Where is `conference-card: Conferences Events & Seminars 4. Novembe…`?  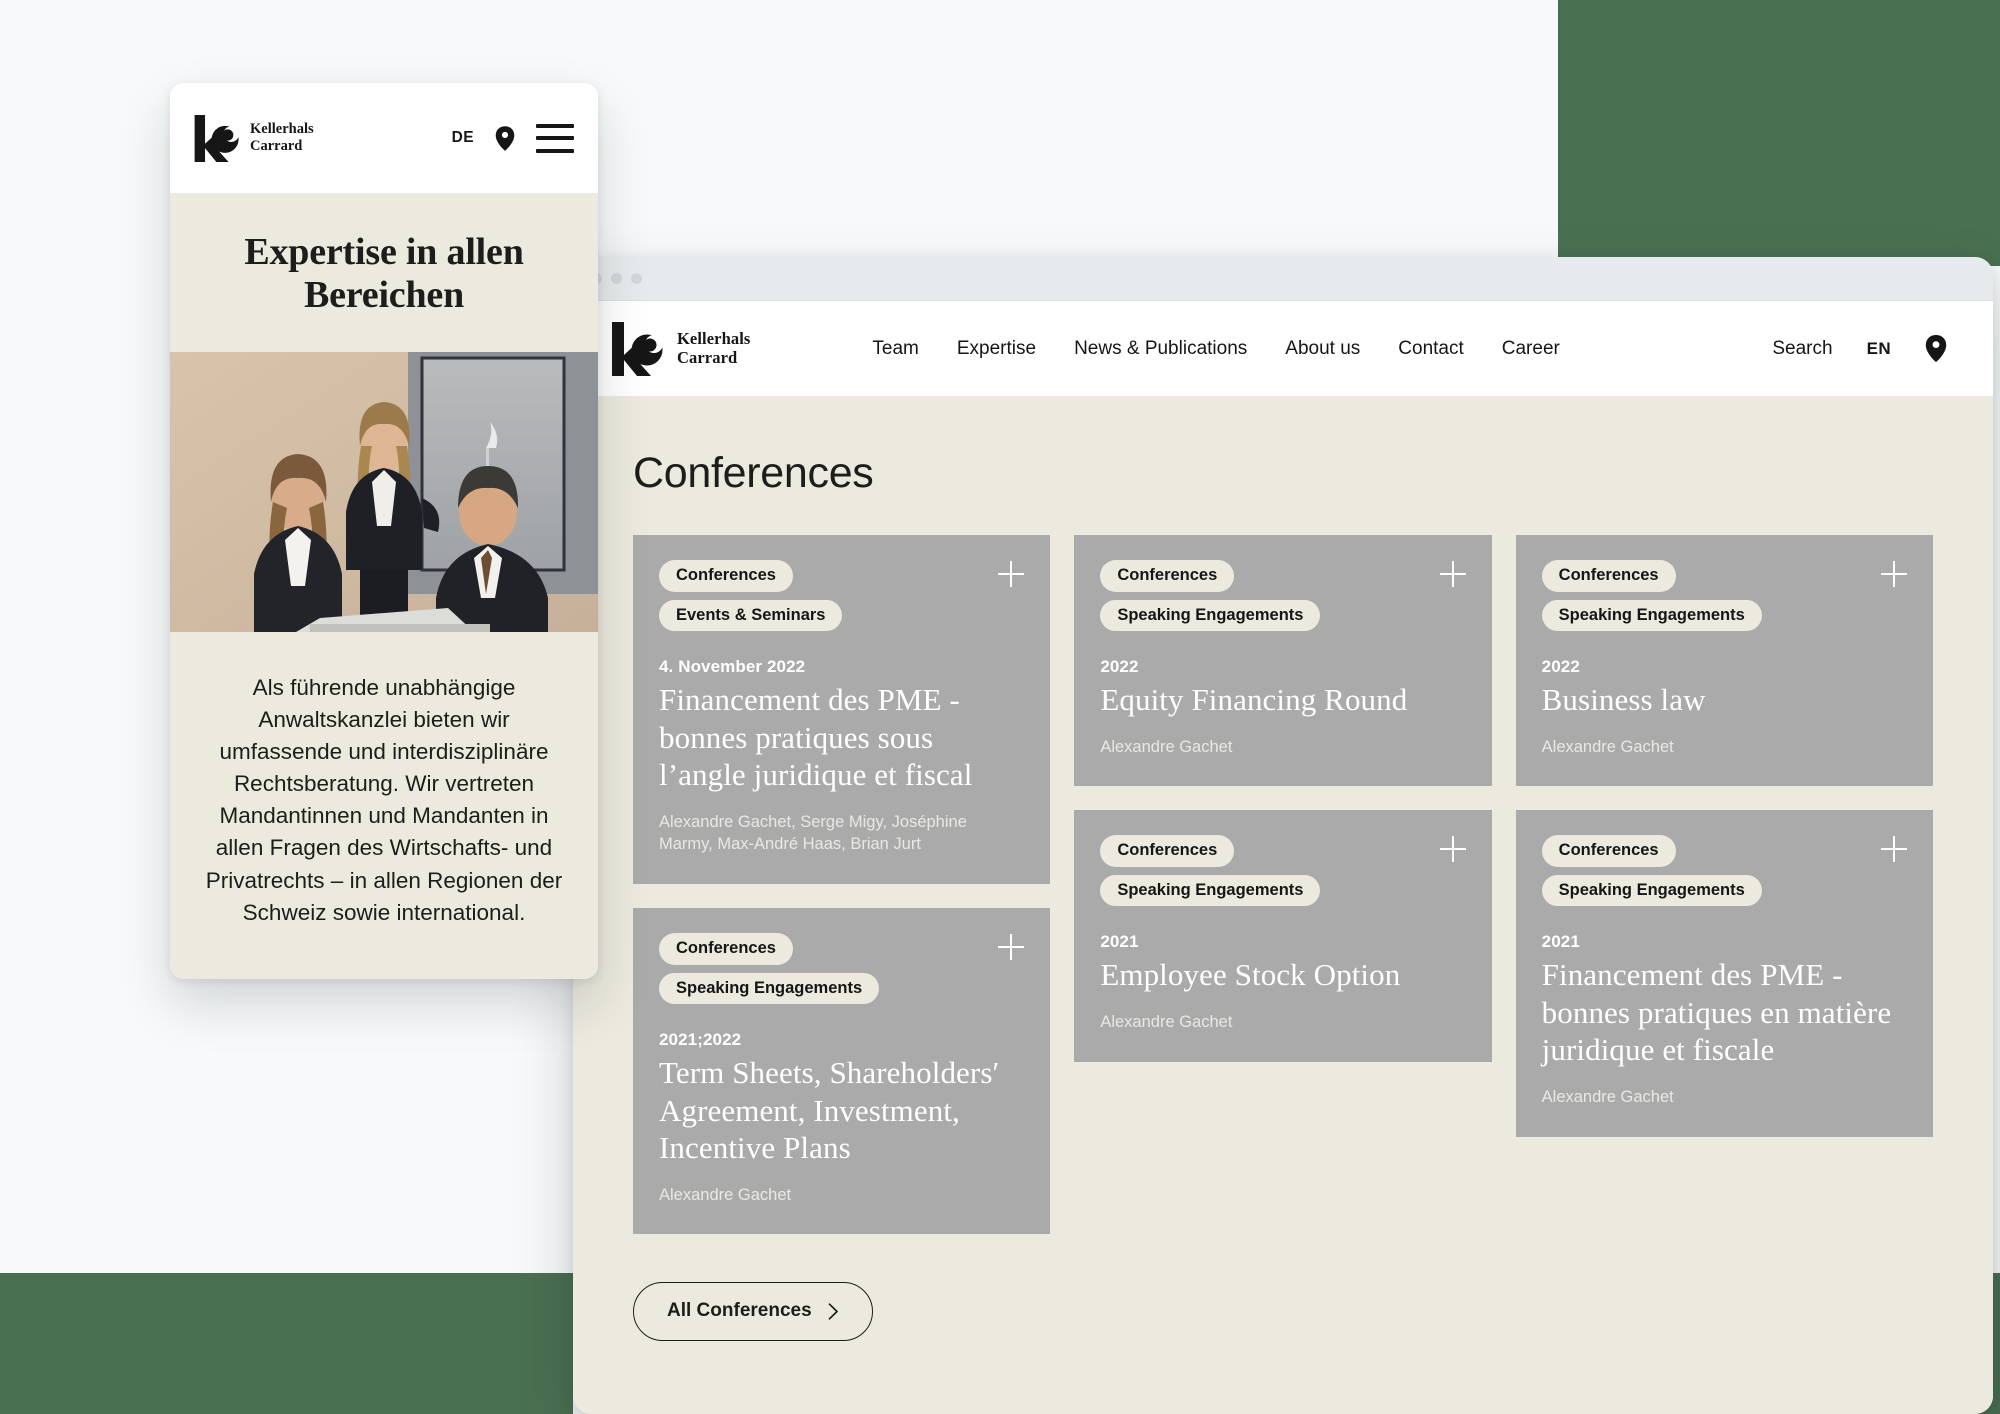 conference-card: Conferences Events & Seminars 4. Novembe… is located at coordinates (842, 710).